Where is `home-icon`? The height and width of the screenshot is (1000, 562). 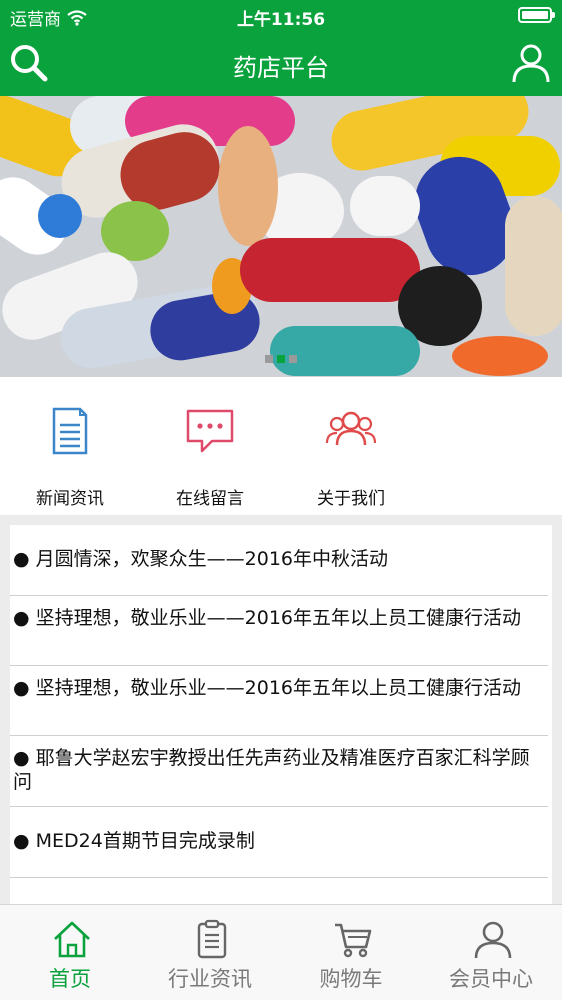
home-icon is located at coordinates (72, 939).